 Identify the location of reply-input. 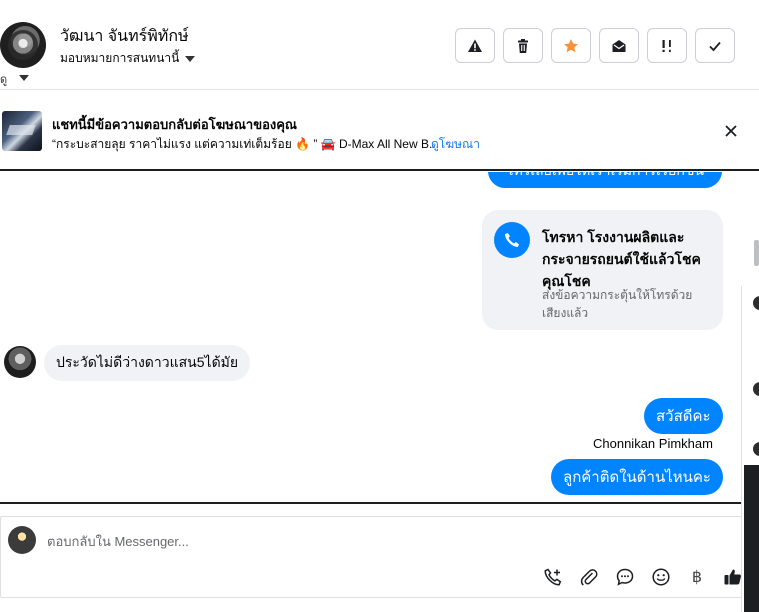
(377, 541).